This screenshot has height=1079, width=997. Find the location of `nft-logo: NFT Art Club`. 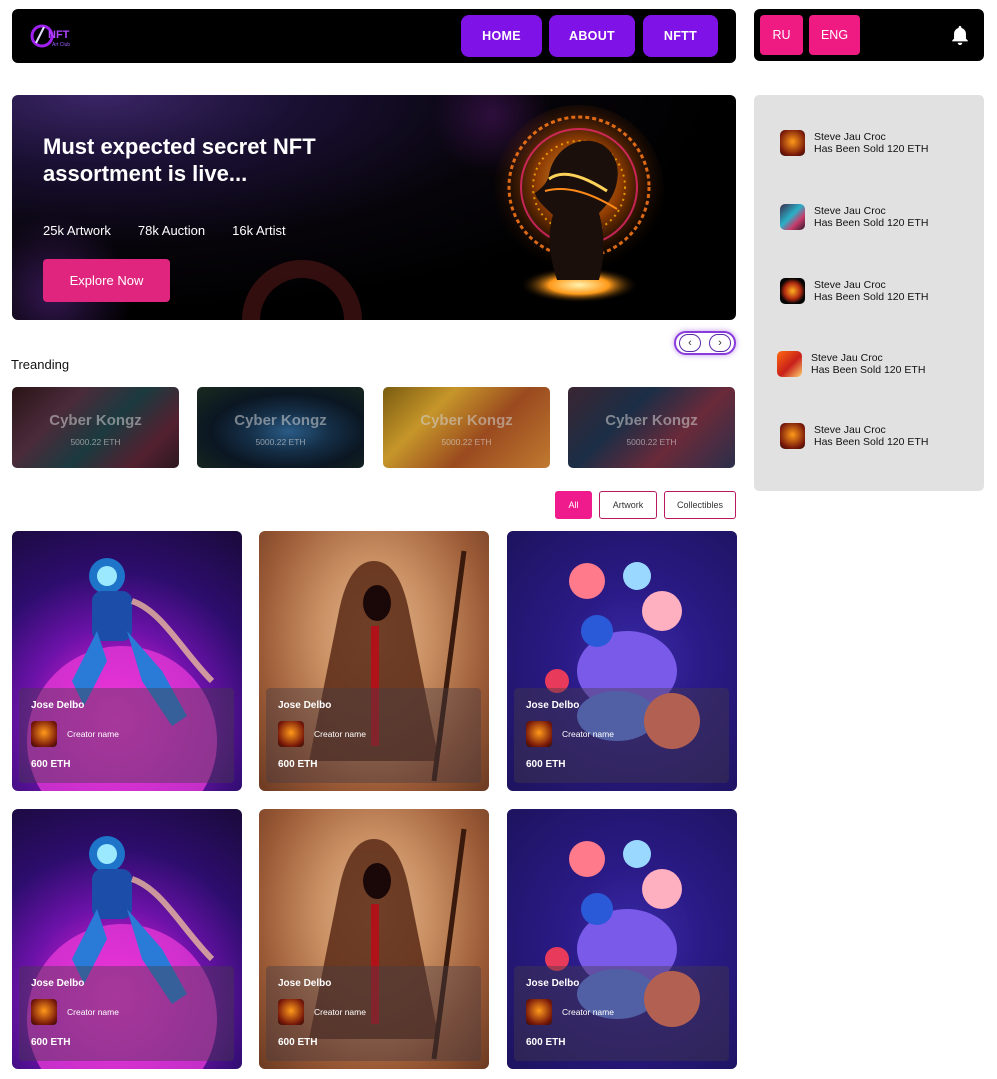

nft-logo: NFT Art Club is located at coordinates (58, 36).